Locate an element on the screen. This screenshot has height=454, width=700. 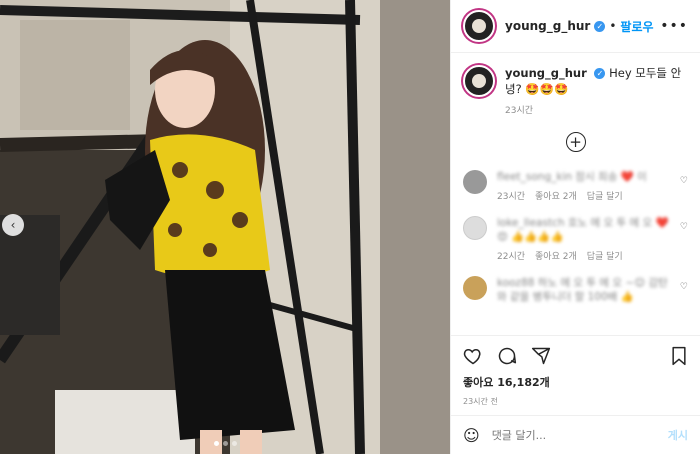
like-heart-icon is located at coordinates (473, 356).